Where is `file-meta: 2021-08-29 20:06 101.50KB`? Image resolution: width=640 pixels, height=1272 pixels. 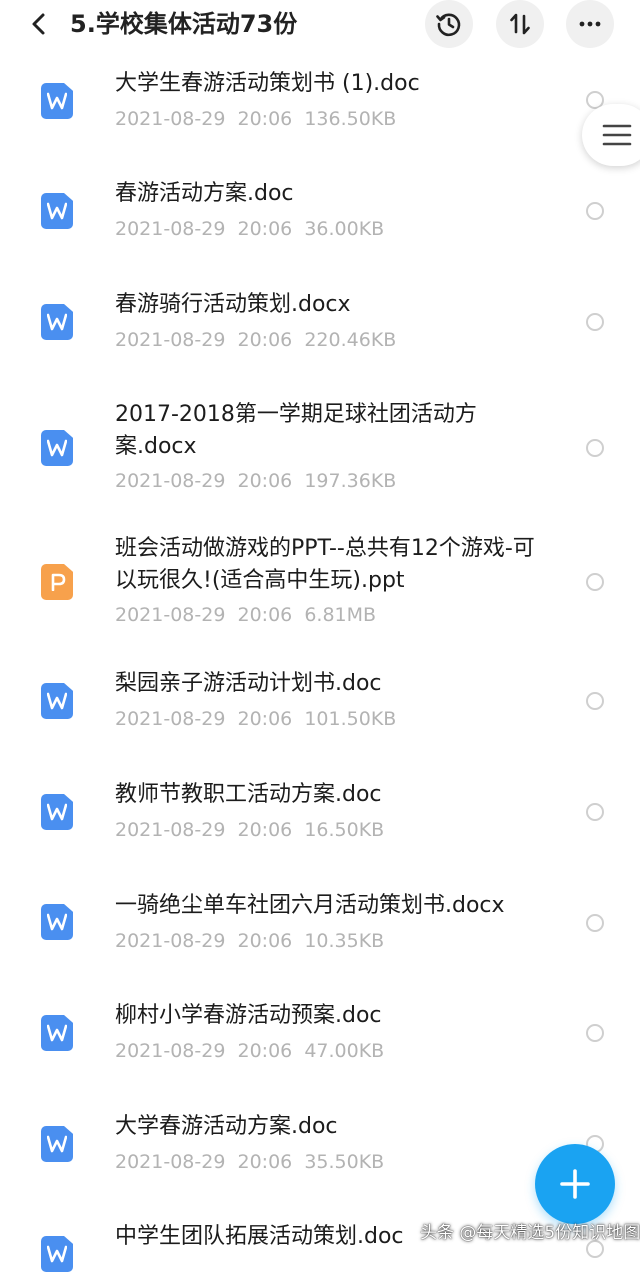
file-meta: 2021-08-29 20:06 101.50KB is located at coordinates (256, 719).